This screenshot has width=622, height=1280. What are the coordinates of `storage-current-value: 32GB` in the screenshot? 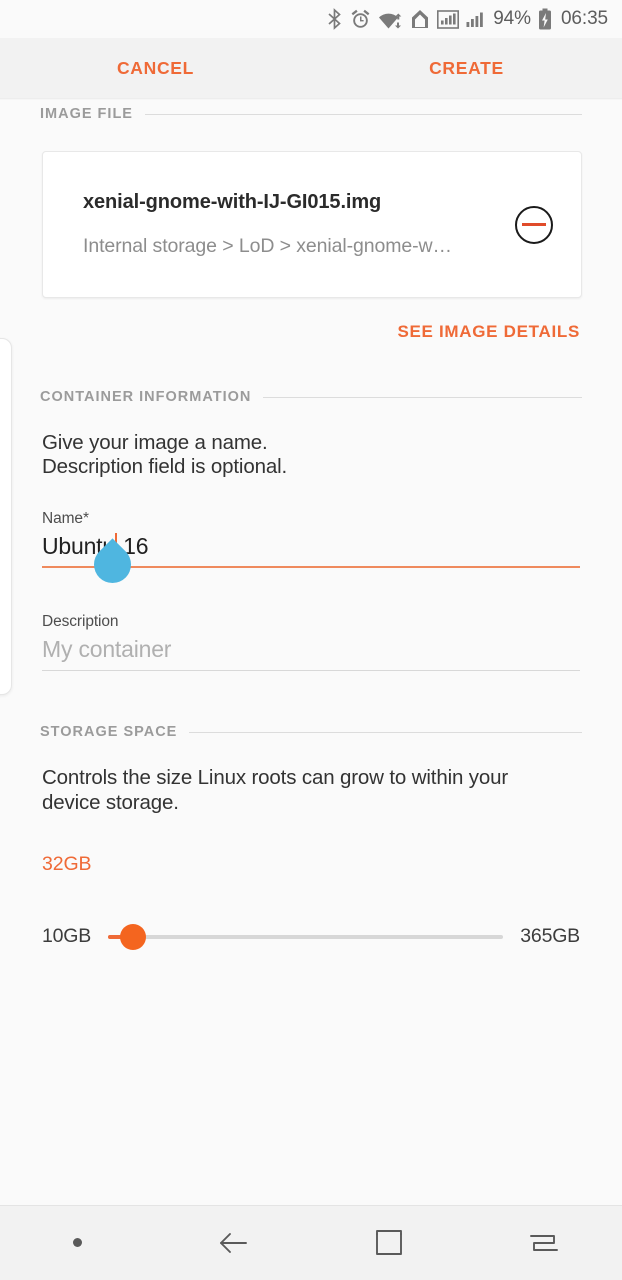 It's located at (67, 863).